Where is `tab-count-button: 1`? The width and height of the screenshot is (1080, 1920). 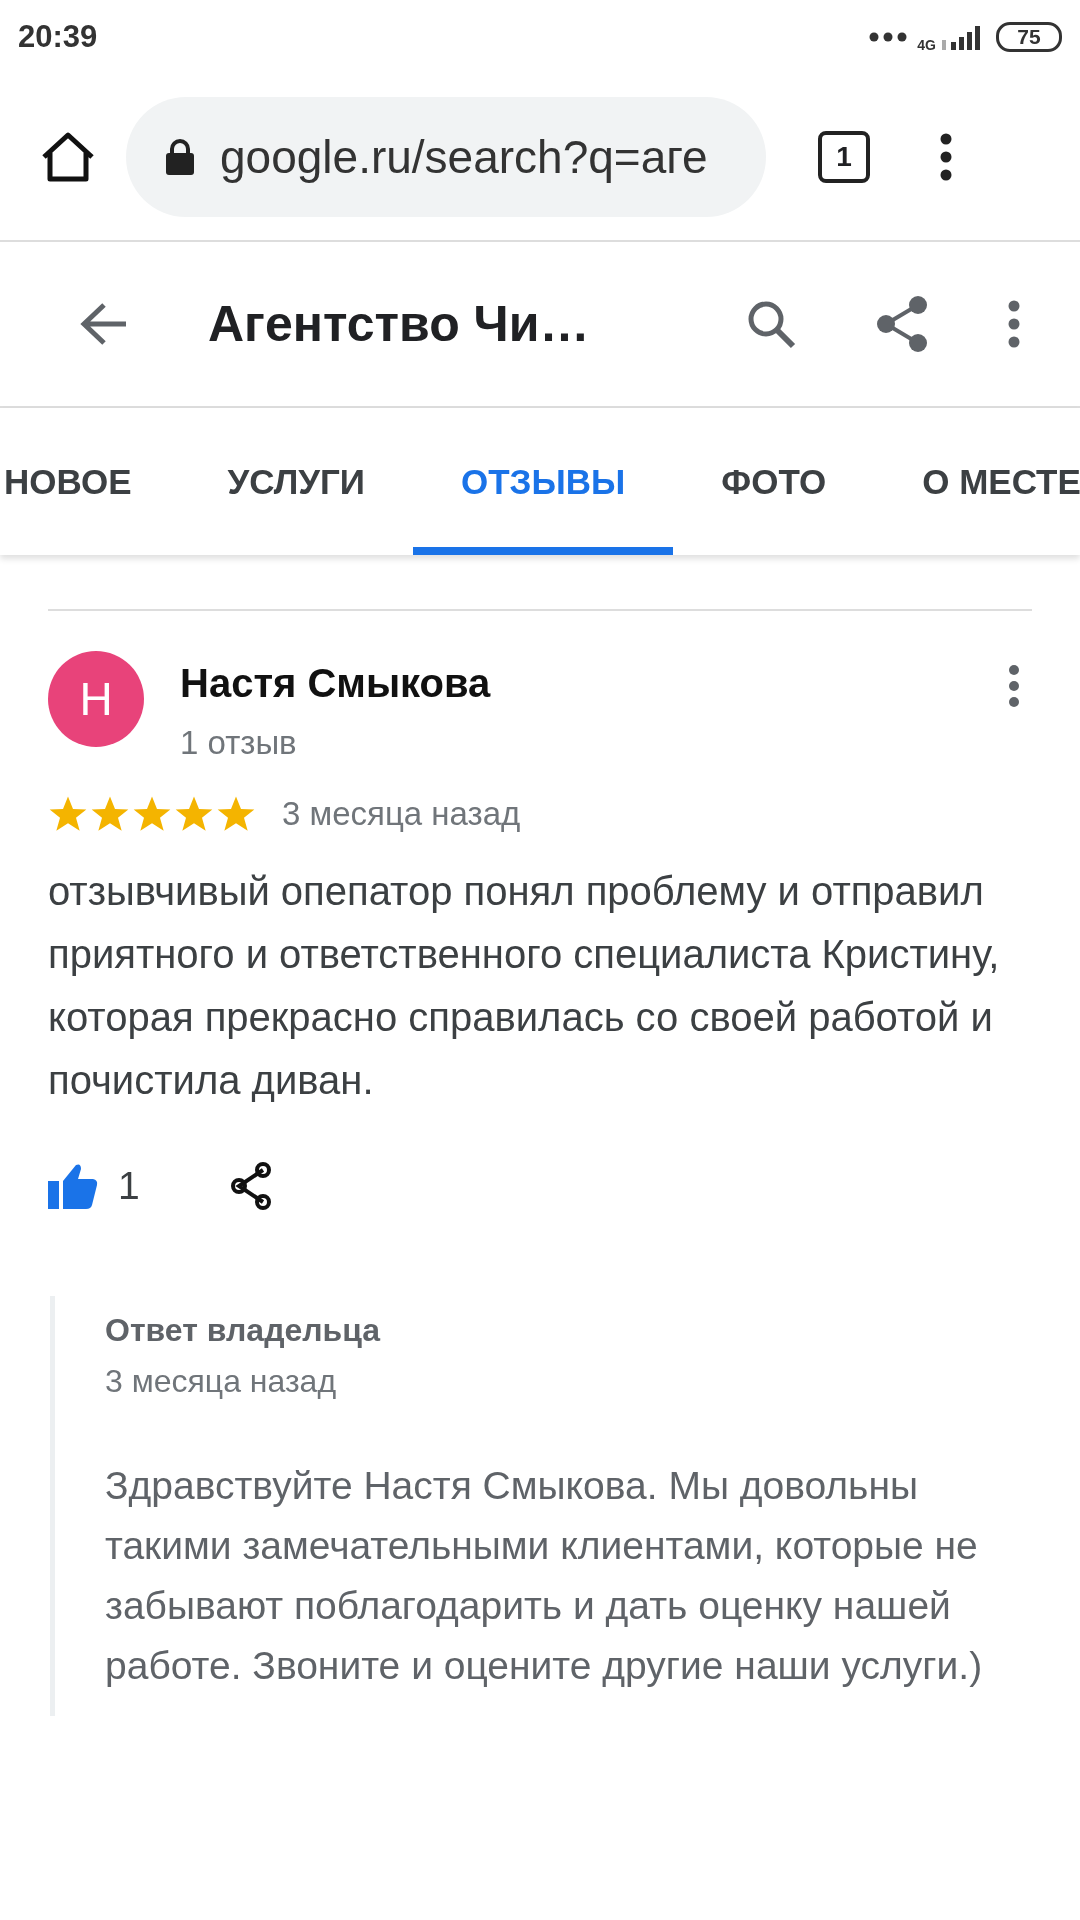
tab-count-button: 1 is located at coordinates (844, 157).